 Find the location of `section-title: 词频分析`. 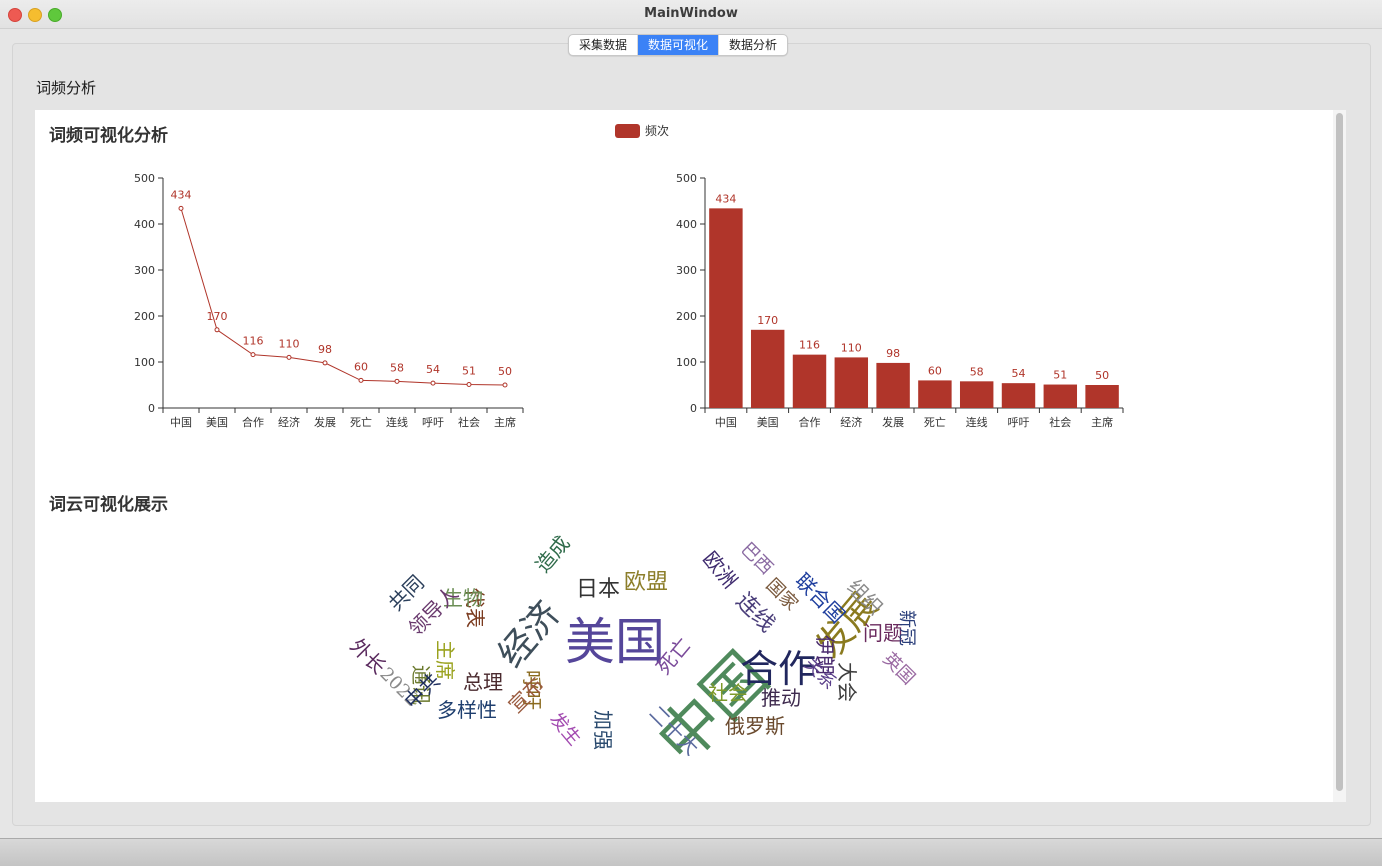

section-title: 词频分析 is located at coordinates (66, 88).